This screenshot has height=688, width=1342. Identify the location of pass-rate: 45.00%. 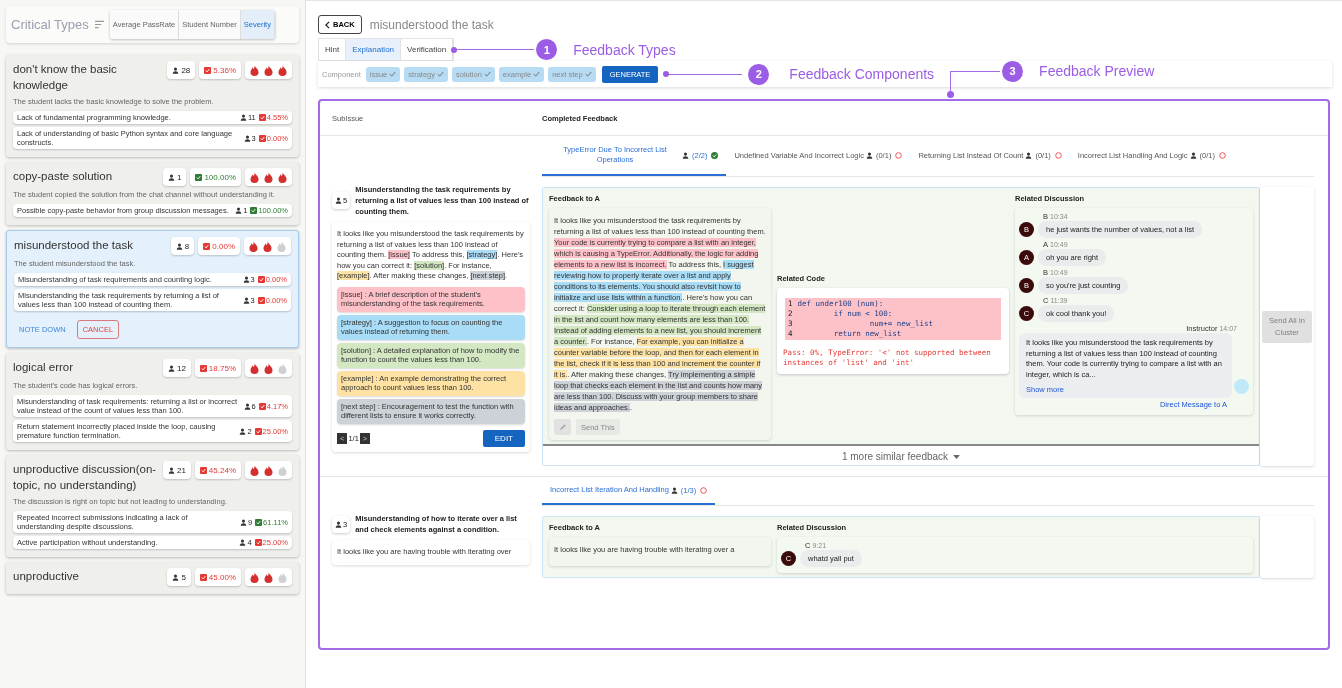
(217, 577).